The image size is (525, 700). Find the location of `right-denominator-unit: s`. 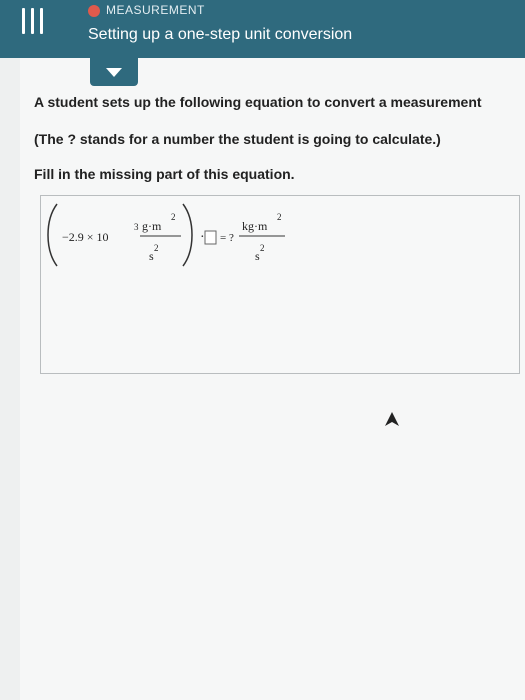

right-denominator-unit: s is located at coordinates (257, 256).